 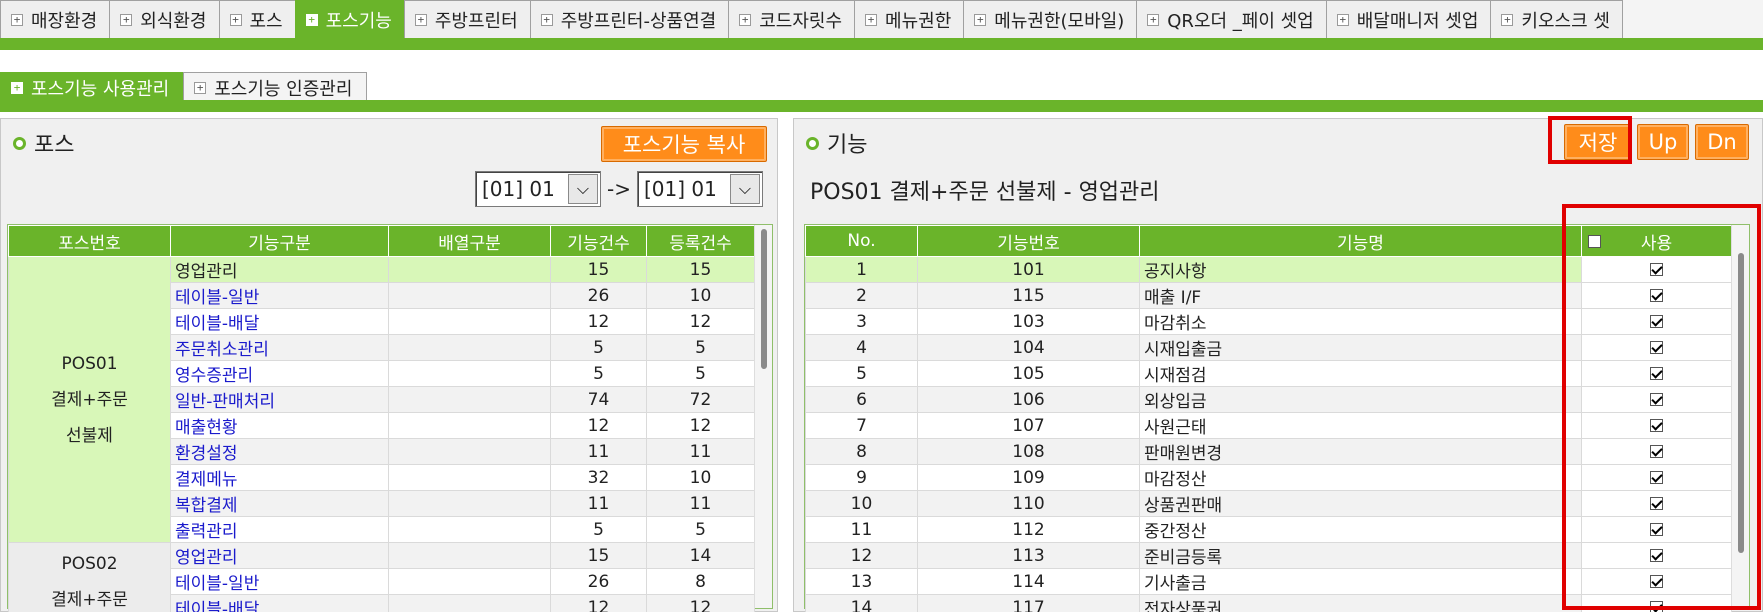 What do you see at coordinates (985, 192) in the screenshot?
I see `selected-function-group-title: POS01 결제+주문 선불제 - 영업관리` at bounding box center [985, 192].